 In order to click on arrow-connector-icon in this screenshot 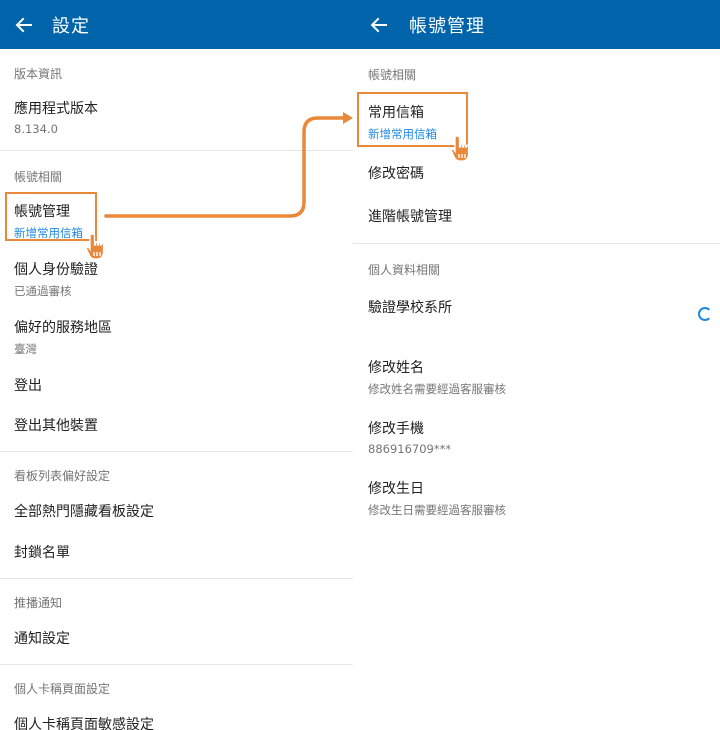, I will do `click(228, 165)`.